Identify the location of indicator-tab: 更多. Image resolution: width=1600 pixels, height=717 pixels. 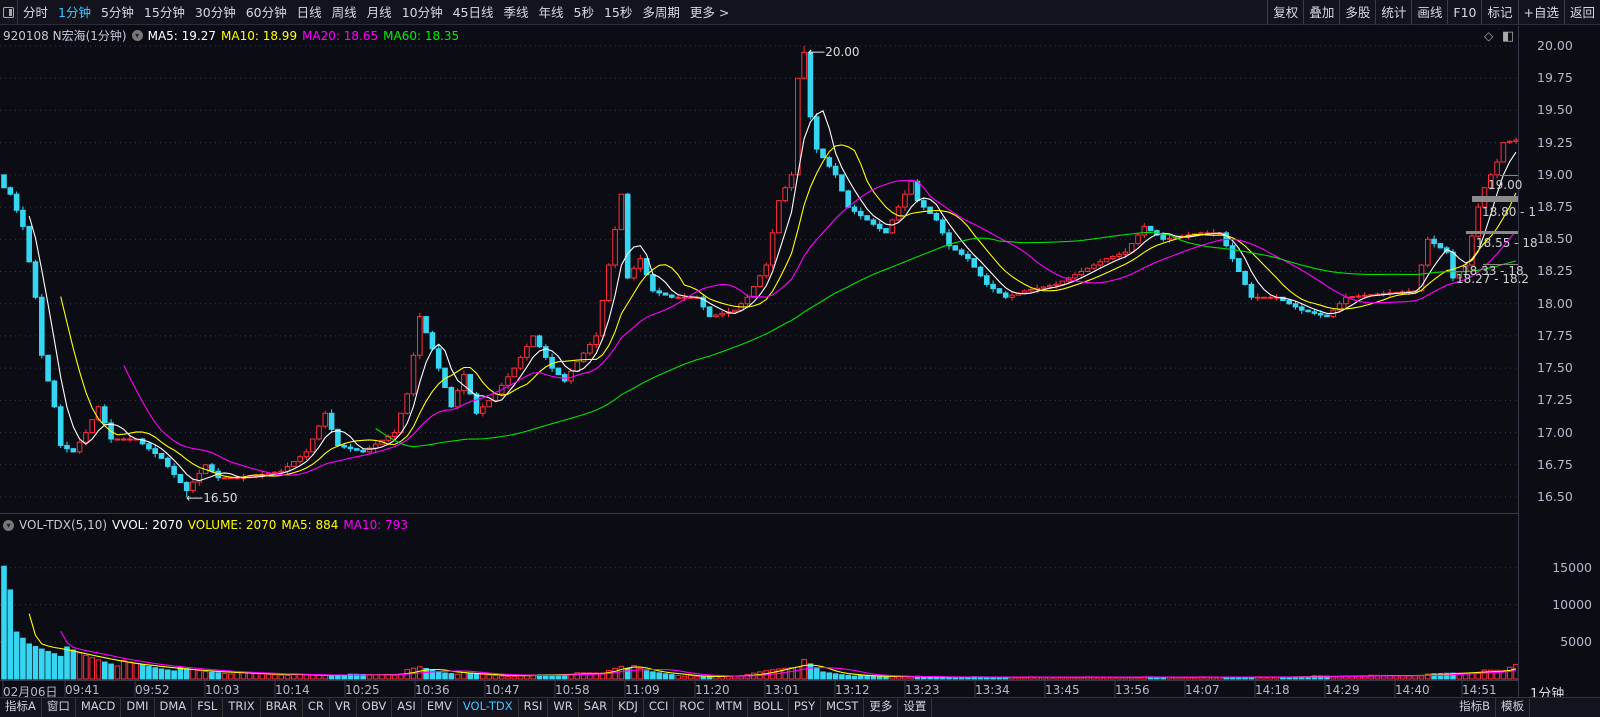
(881, 707).